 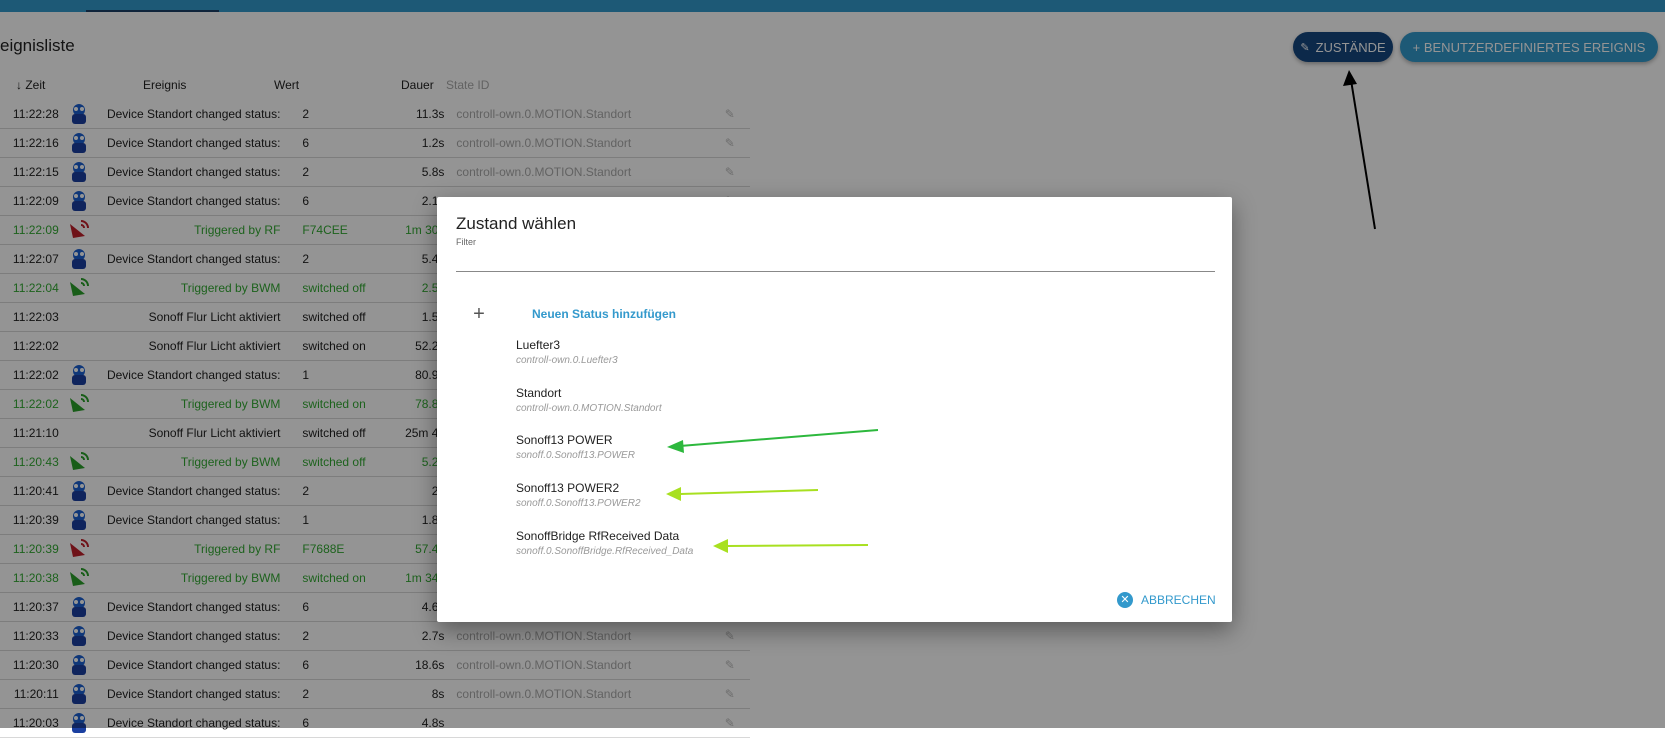 I want to click on plus-icon: +, so click(x=479, y=314).